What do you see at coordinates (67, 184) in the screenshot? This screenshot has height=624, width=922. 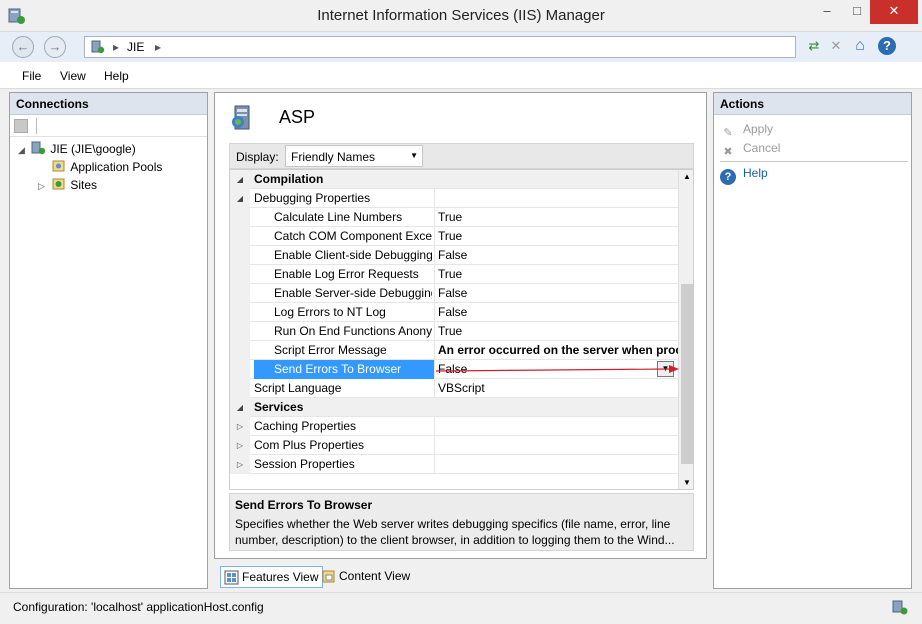 I see `tree-node-sites: ▷ Sites` at bounding box center [67, 184].